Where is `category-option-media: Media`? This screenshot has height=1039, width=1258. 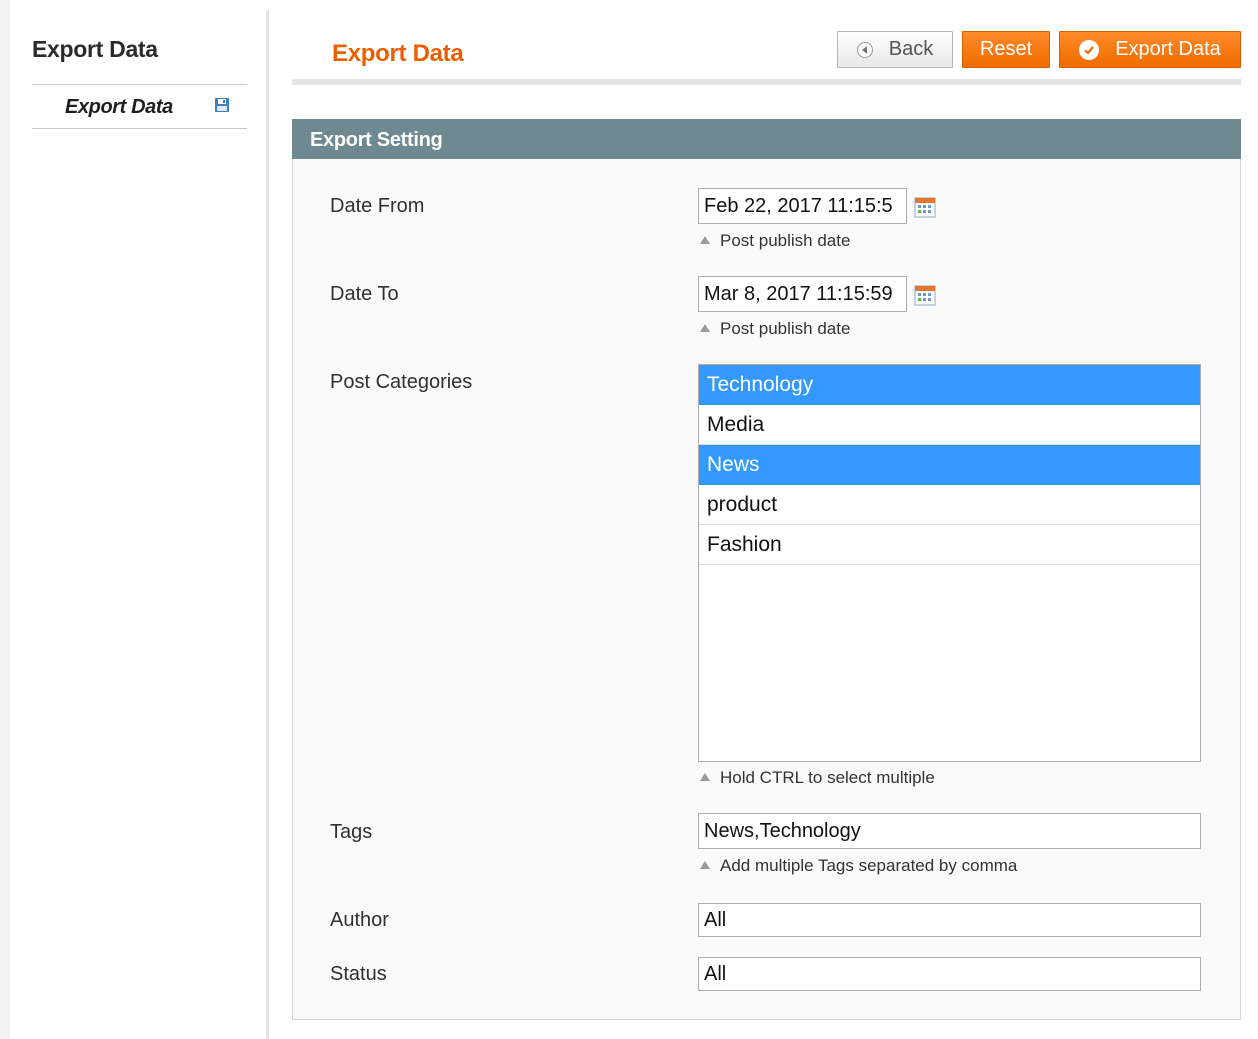
category-option-media: Media is located at coordinates (949, 425).